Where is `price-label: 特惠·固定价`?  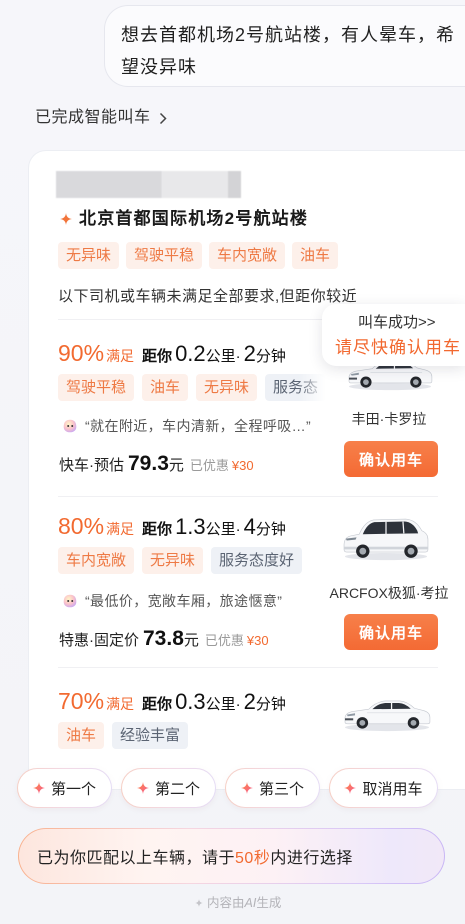
price-label: 特惠·固定价 is located at coordinates (99, 640).